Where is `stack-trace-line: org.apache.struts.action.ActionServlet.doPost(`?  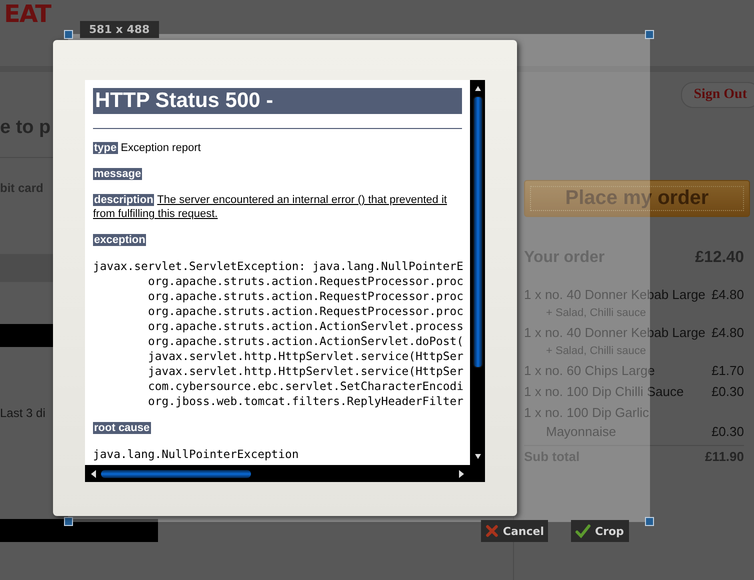 stack-trace-line: org.apache.struts.action.ActionServlet.doPost( is located at coordinates (304, 341).